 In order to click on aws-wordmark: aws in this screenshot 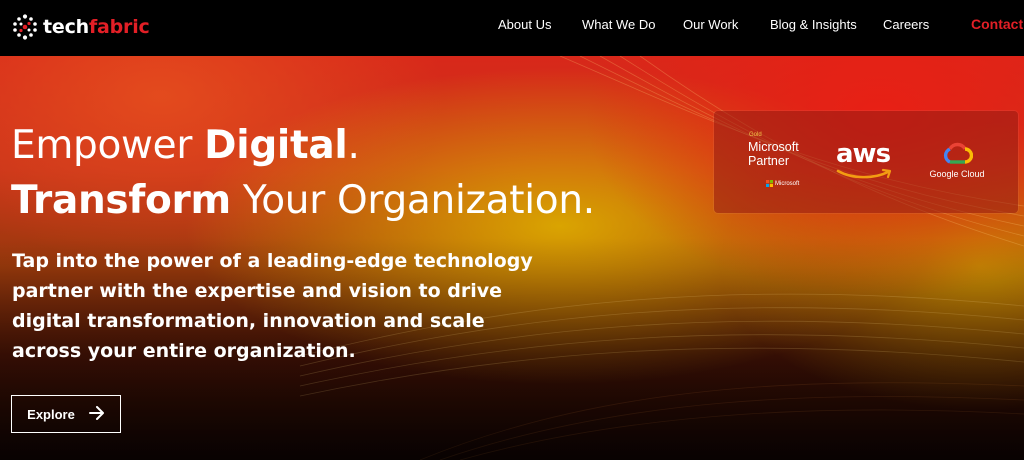, I will do `click(863, 154)`.